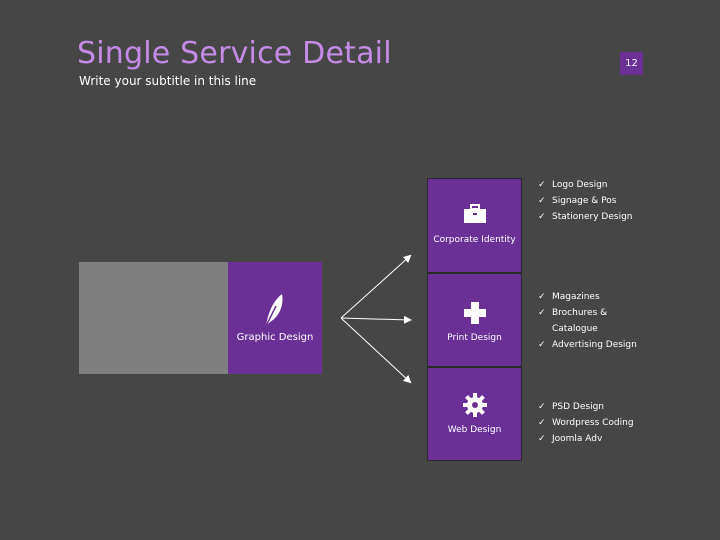 The width and height of the screenshot is (720, 540). What do you see at coordinates (376, 286) in the screenshot?
I see `arrow-to-corporate` at bounding box center [376, 286].